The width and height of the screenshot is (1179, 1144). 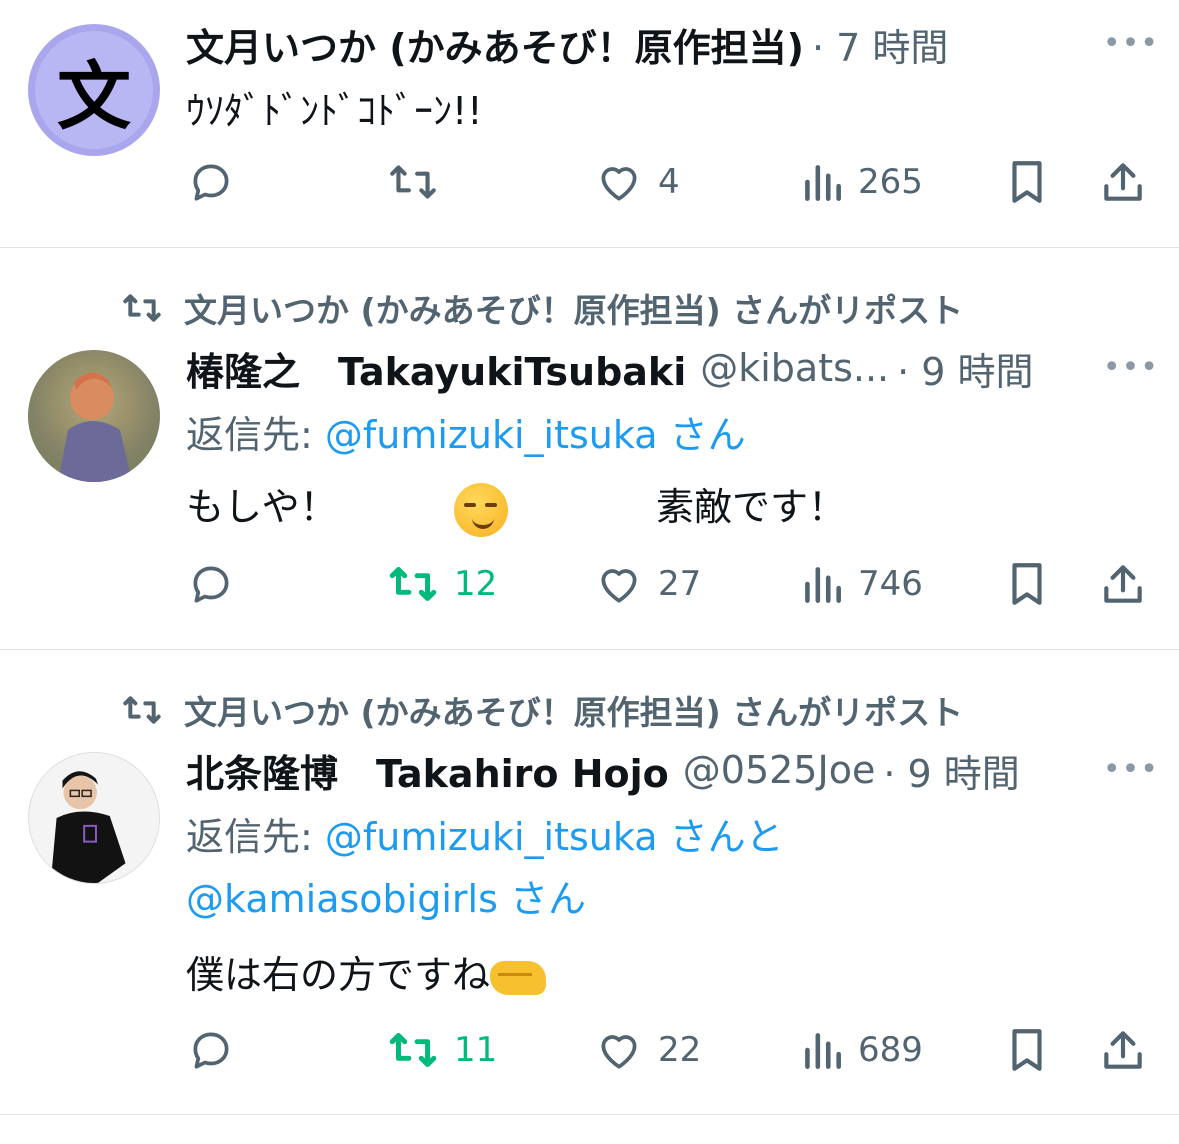 I want to click on smirking-face-emoji, so click(x=480, y=509).